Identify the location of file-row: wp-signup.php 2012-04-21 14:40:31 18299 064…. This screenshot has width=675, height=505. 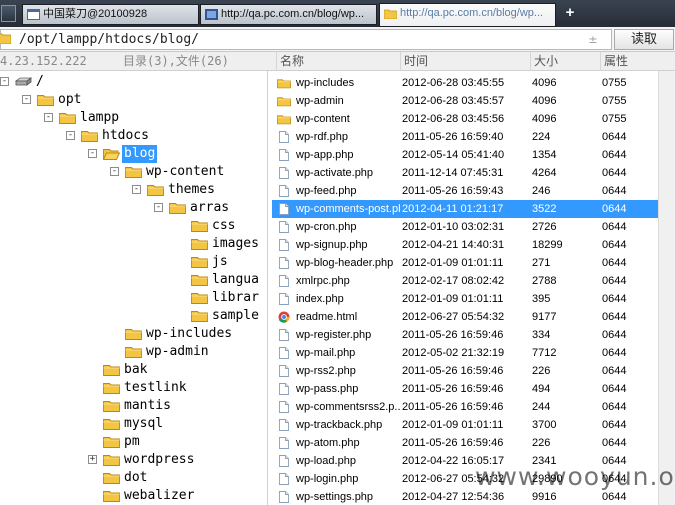
(465, 245).